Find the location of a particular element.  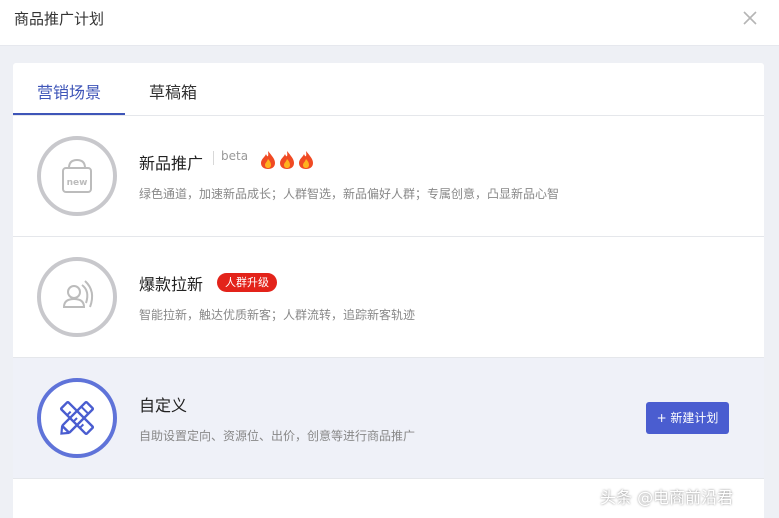

active-tab-indicator is located at coordinates (69, 114).